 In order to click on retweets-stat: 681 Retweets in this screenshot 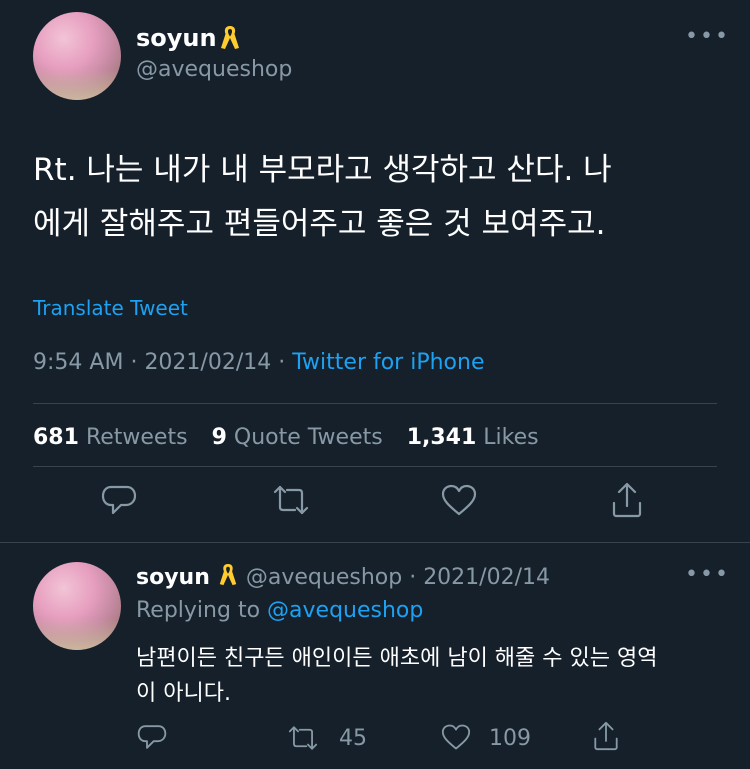, I will do `click(114, 437)`.